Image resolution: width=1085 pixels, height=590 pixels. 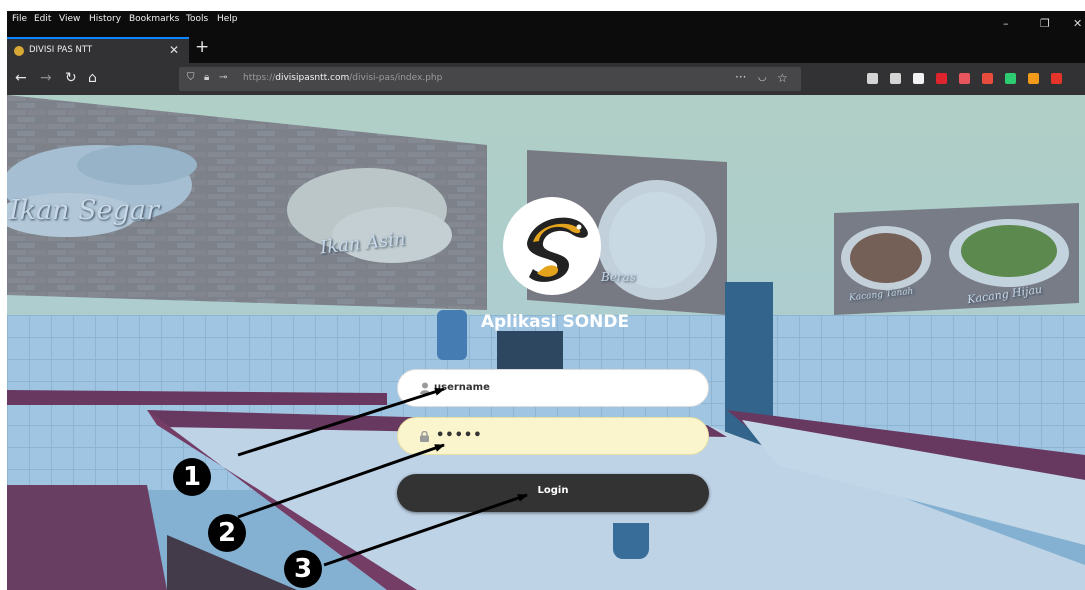 I want to click on arrow-to-username, so click(x=341, y=422).